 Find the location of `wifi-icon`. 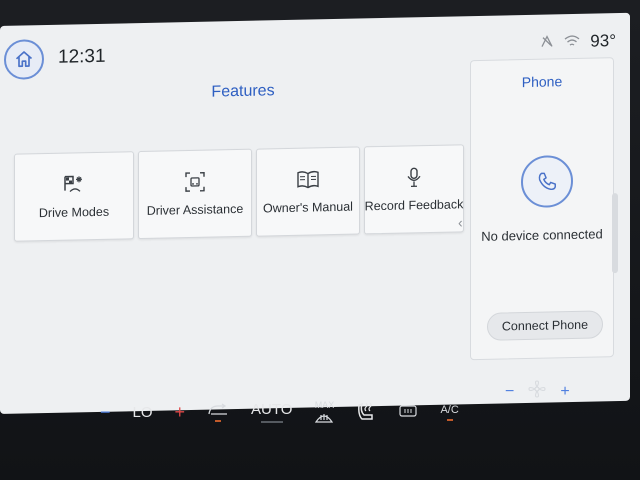

wifi-icon is located at coordinates (572, 41).